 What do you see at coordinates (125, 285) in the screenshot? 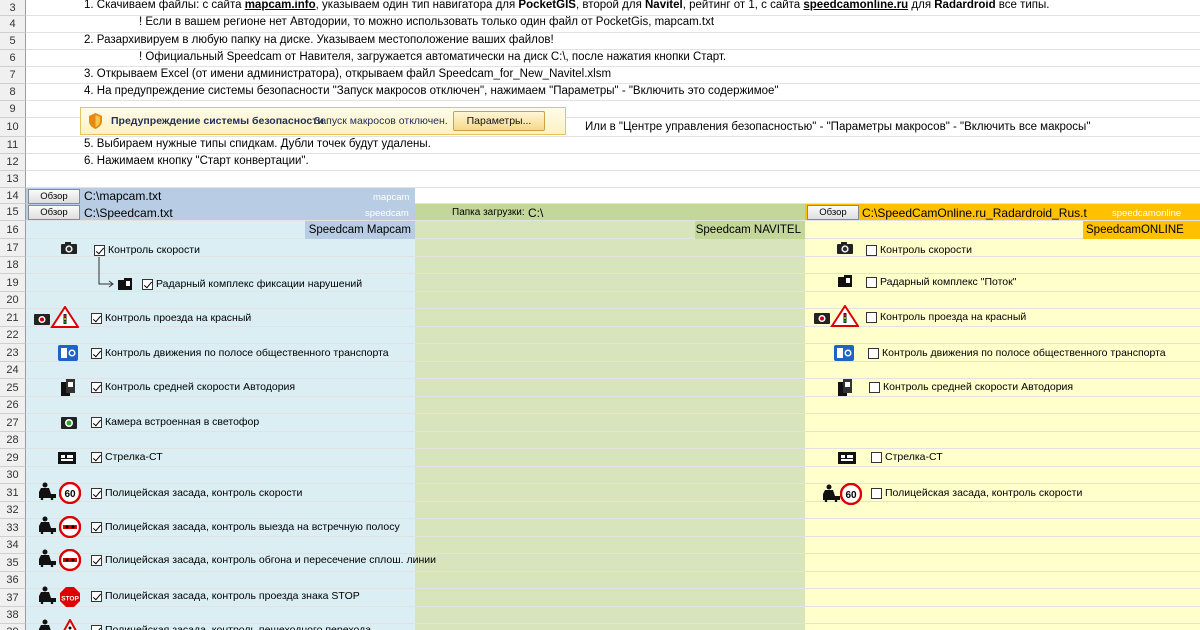
I see `radar-icon` at bounding box center [125, 285].